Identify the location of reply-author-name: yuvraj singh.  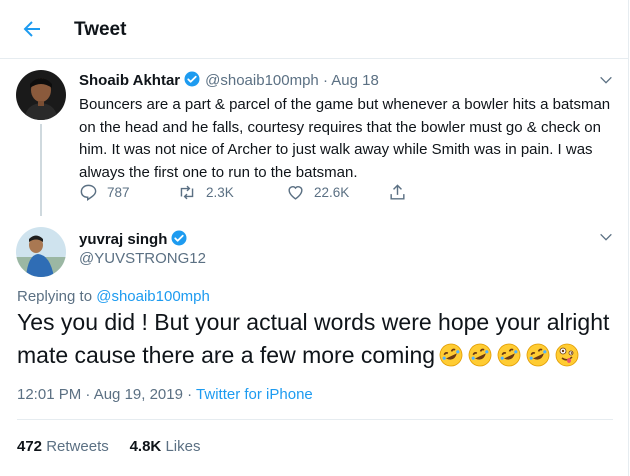
(123, 239).